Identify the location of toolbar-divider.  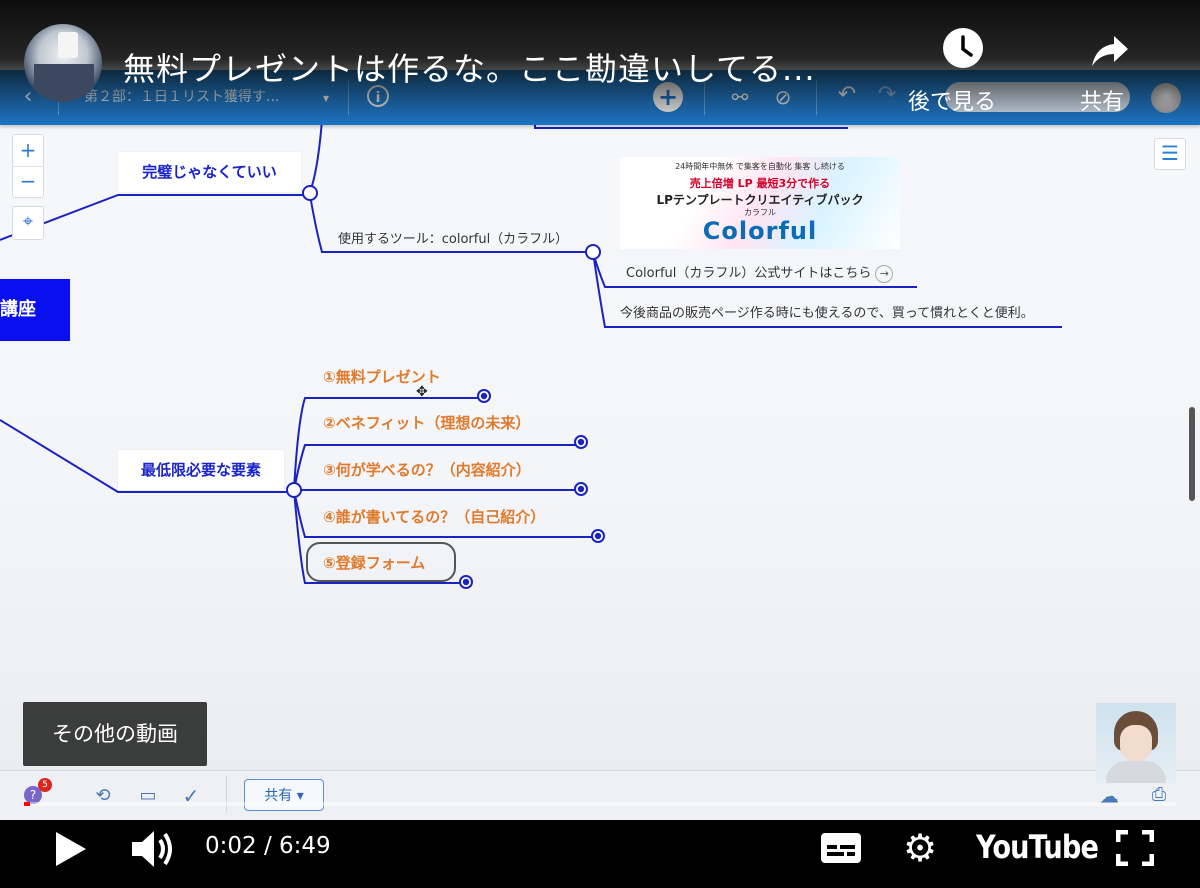
(226, 794).